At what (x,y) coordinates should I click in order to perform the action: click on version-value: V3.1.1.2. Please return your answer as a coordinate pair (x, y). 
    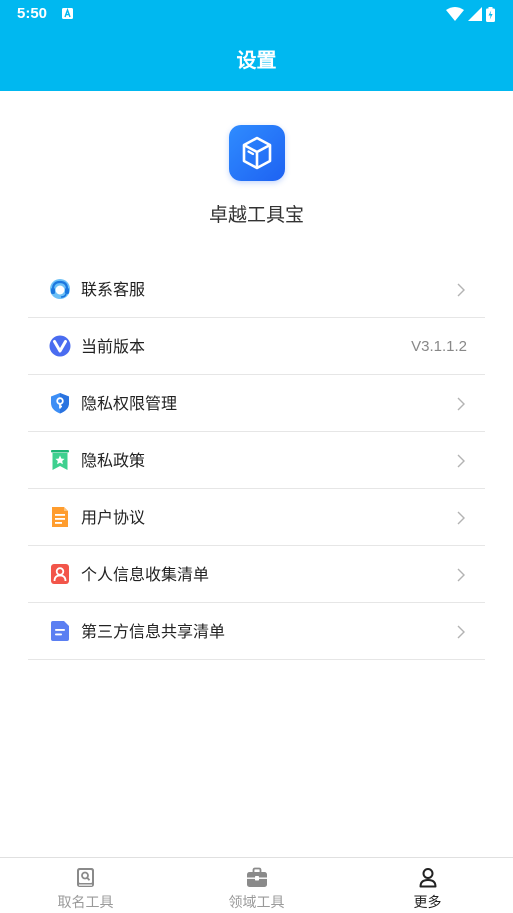
    Looking at the image, I should click on (439, 346).